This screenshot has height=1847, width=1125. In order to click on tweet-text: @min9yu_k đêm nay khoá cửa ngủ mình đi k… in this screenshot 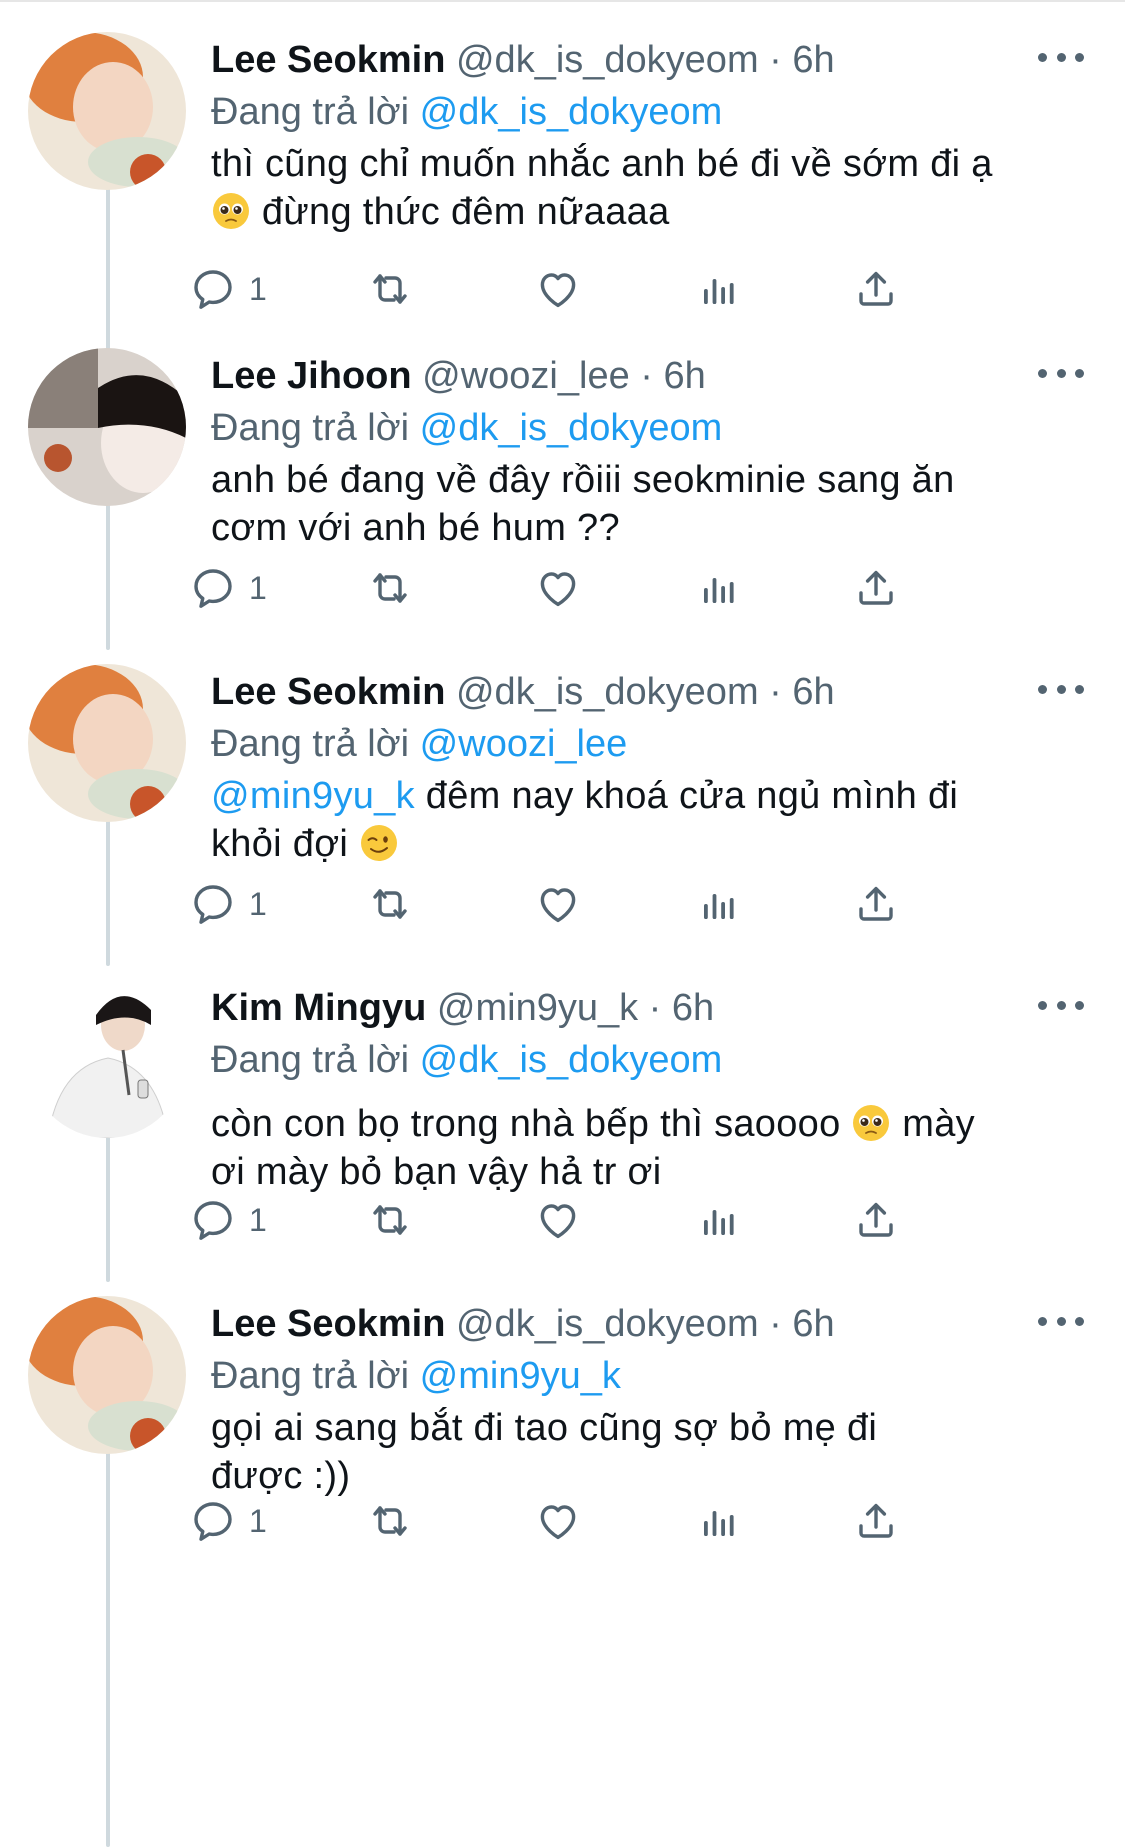, I will do `click(641, 820)`.